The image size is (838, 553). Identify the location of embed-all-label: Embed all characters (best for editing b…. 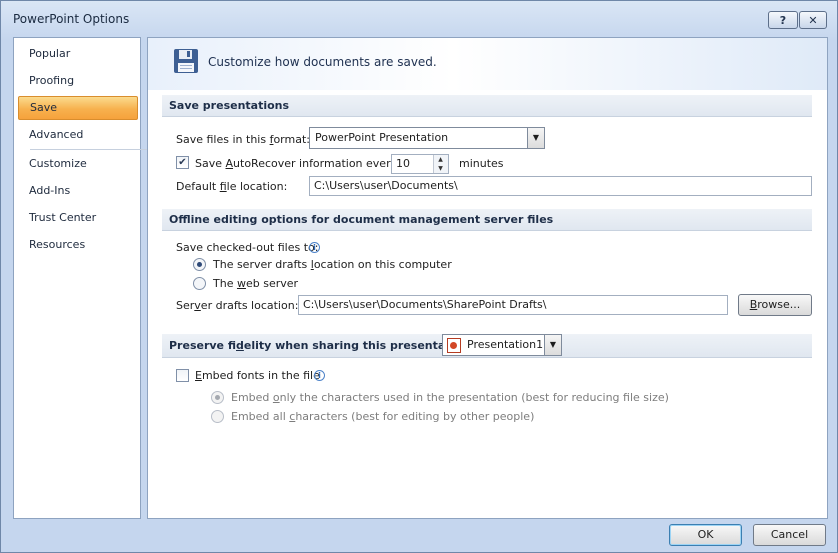
(383, 416).